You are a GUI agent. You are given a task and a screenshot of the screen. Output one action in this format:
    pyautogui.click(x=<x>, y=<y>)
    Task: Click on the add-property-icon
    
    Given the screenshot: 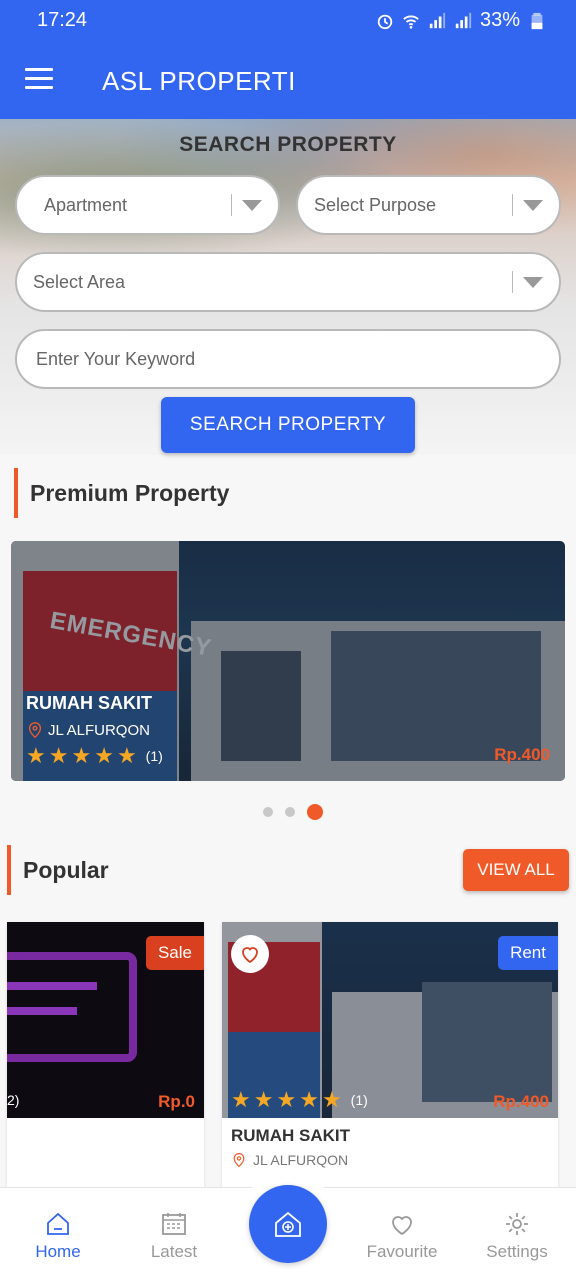 What is the action you would take?
    pyautogui.click(x=288, y=1224)
    